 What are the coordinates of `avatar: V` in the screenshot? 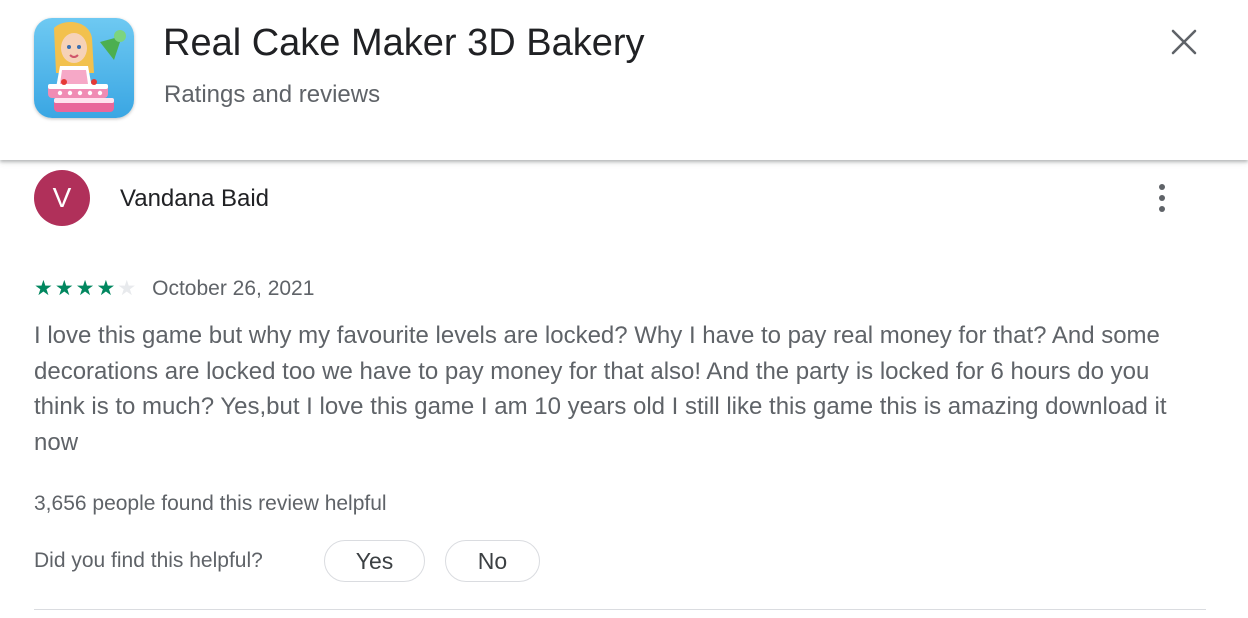 It's located at (62, 198).